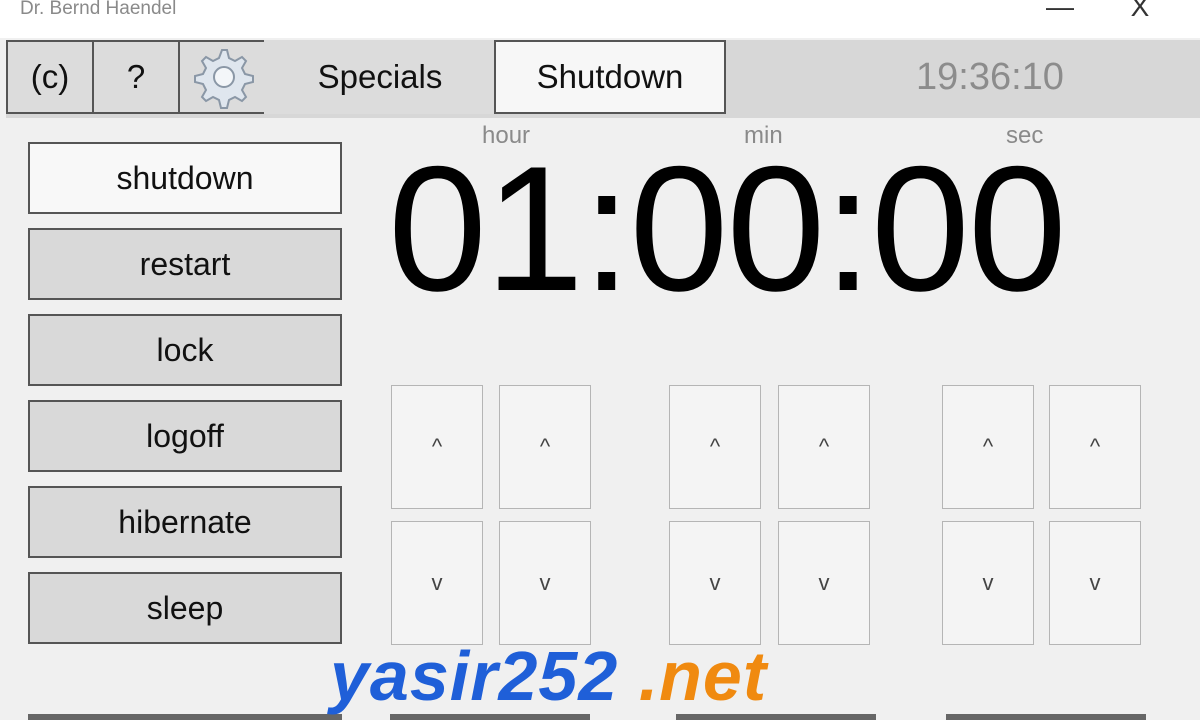 The image size is (1200, 720). I want to click on watermark: yasir252 .net, so click(548, 676).